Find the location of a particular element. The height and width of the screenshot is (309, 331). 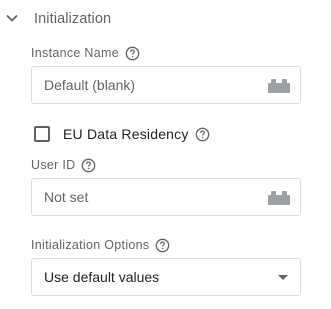

section-header-initialization: Initialization is located at coordinates (165, 20).